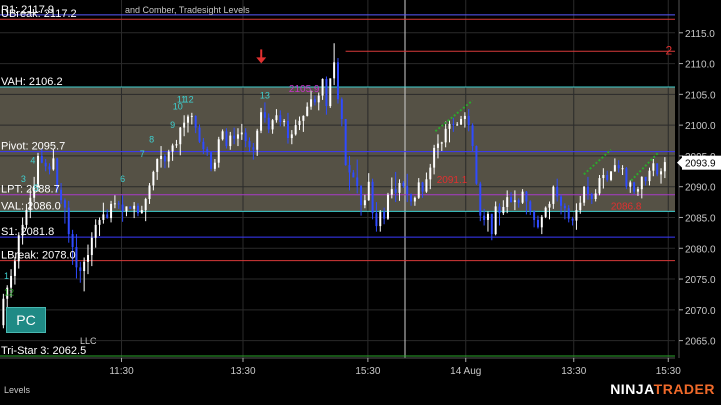 This screenshot has width=721, height=405. I want to click on sequence-label: 6, so click(122, 179).